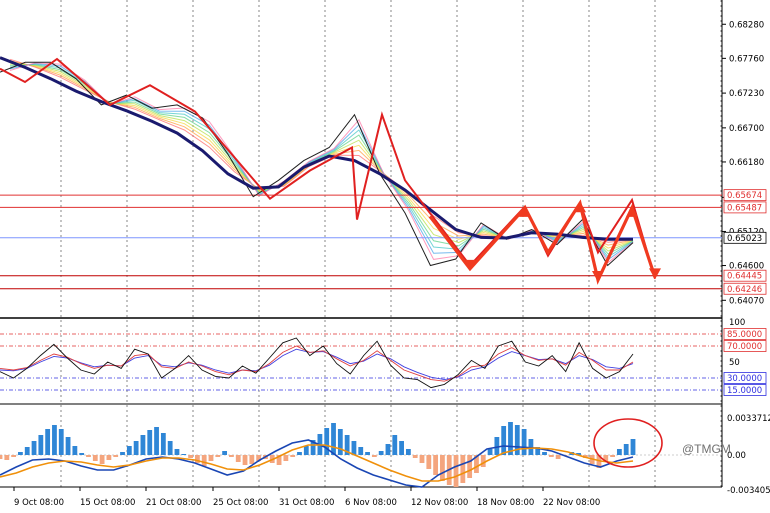  I want to click on time-label: 12 Nov 08:00, so click(439, 503).